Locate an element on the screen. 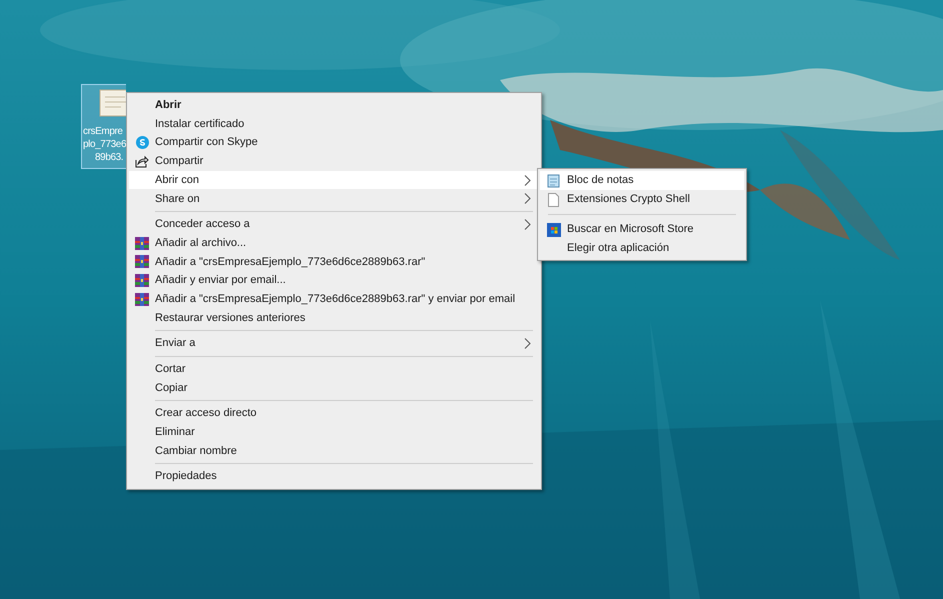  submenu-item: Extensiones Crypto Shell is located at coordinates (642, 199).